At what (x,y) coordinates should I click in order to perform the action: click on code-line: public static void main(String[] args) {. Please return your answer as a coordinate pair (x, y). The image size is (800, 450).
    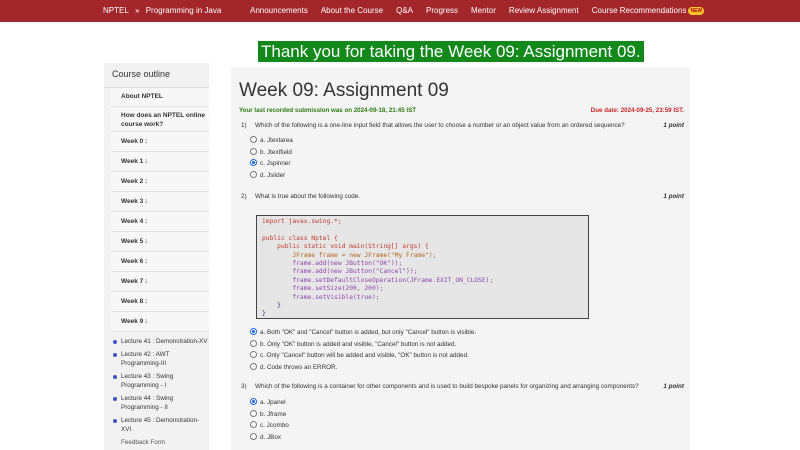
    Looking at the image, I should click on (345, 247).